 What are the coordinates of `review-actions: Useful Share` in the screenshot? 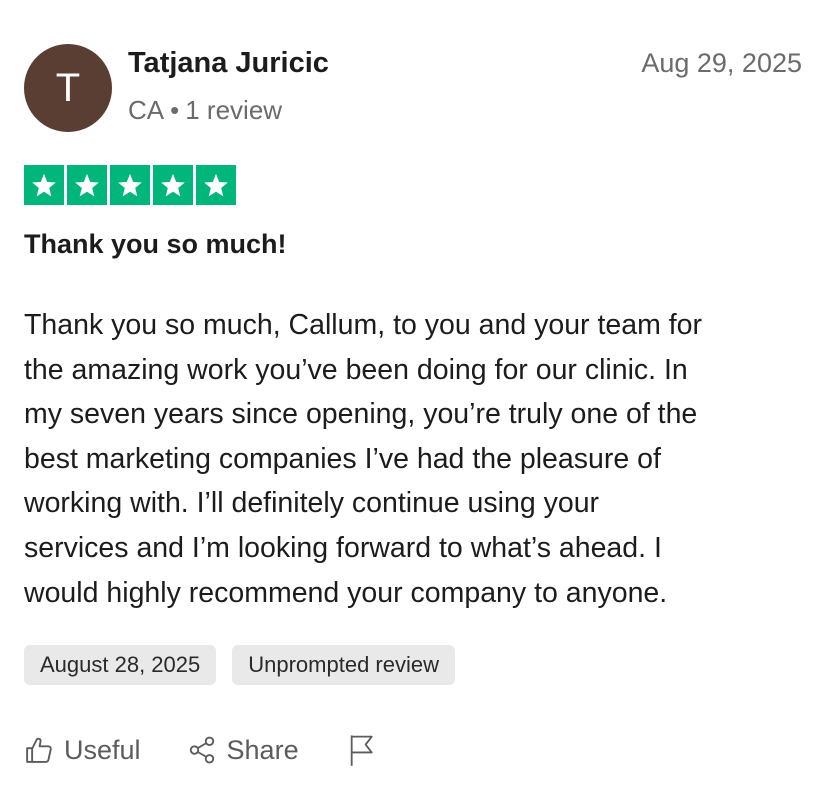 It's located at (200, 750).